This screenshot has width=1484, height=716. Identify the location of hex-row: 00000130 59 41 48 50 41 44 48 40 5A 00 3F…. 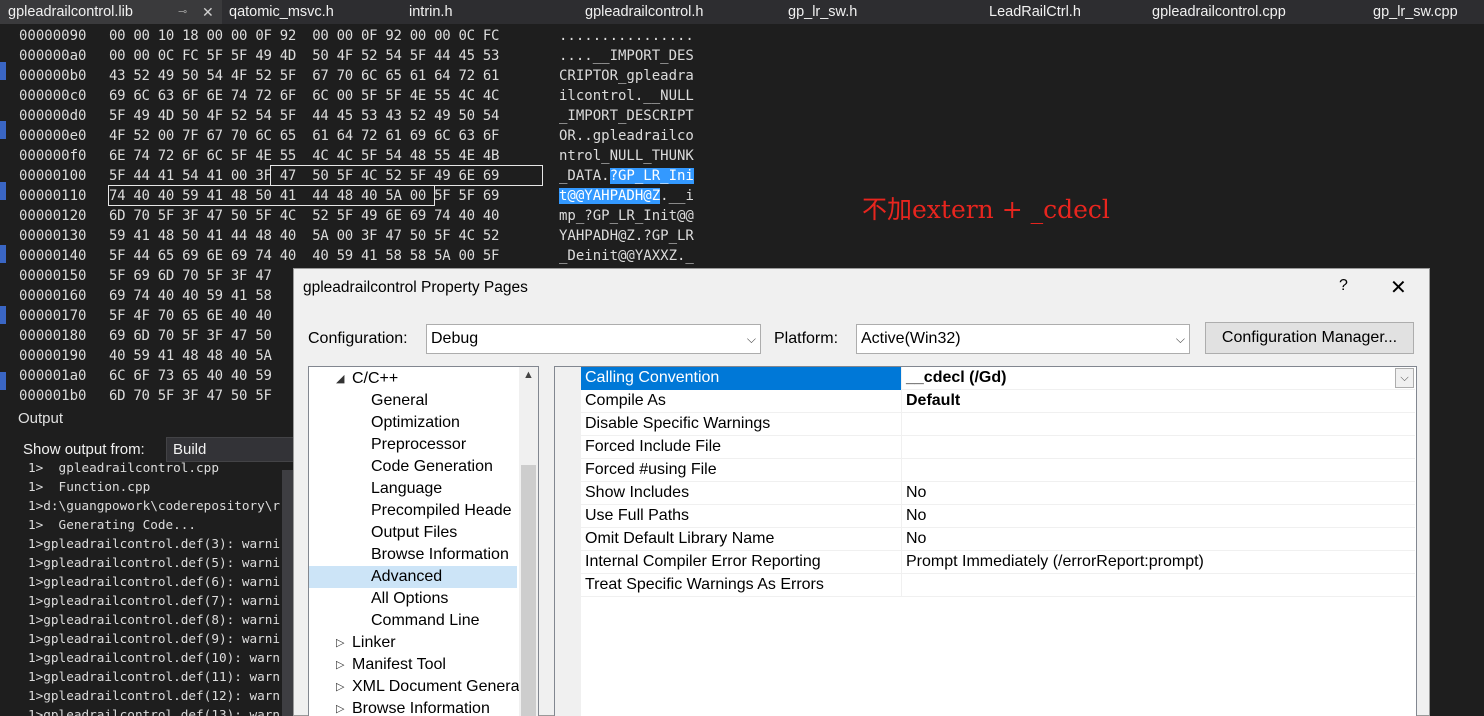
(742, 236).